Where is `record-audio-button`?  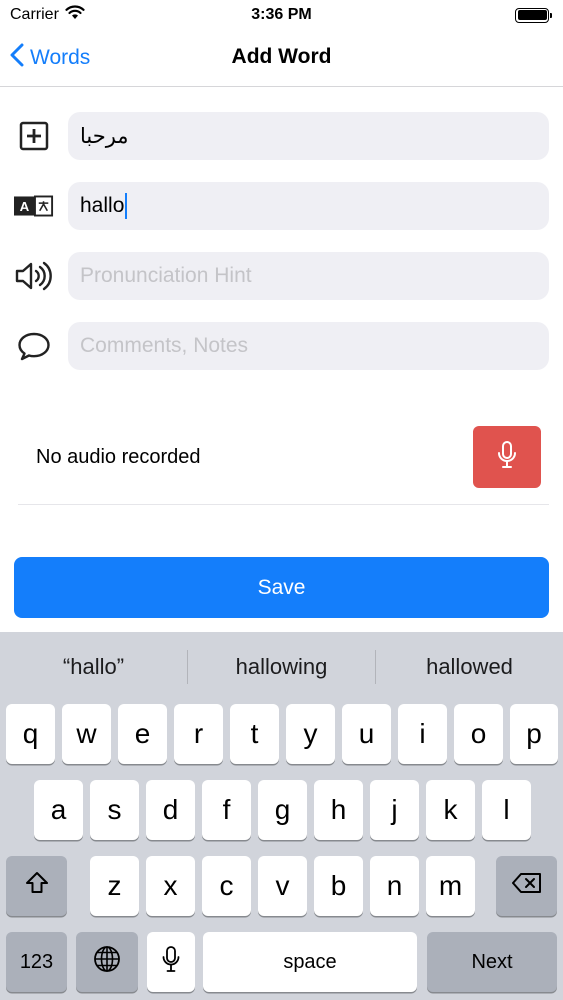 record-audio-button is located at coordinates (507, 457).